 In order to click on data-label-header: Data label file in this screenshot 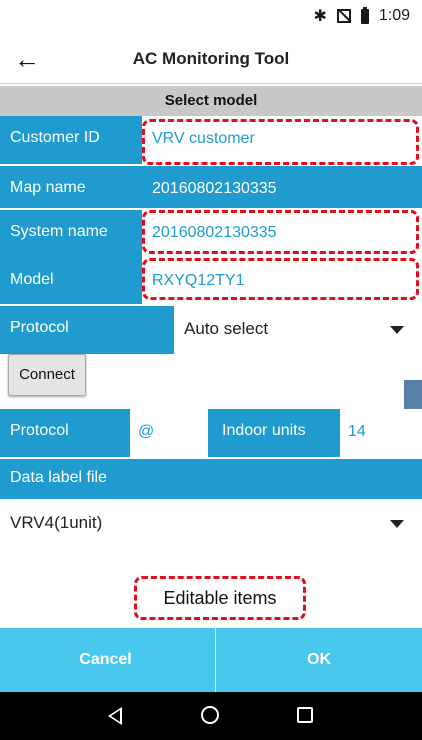, I will do `click(211, 479)`.